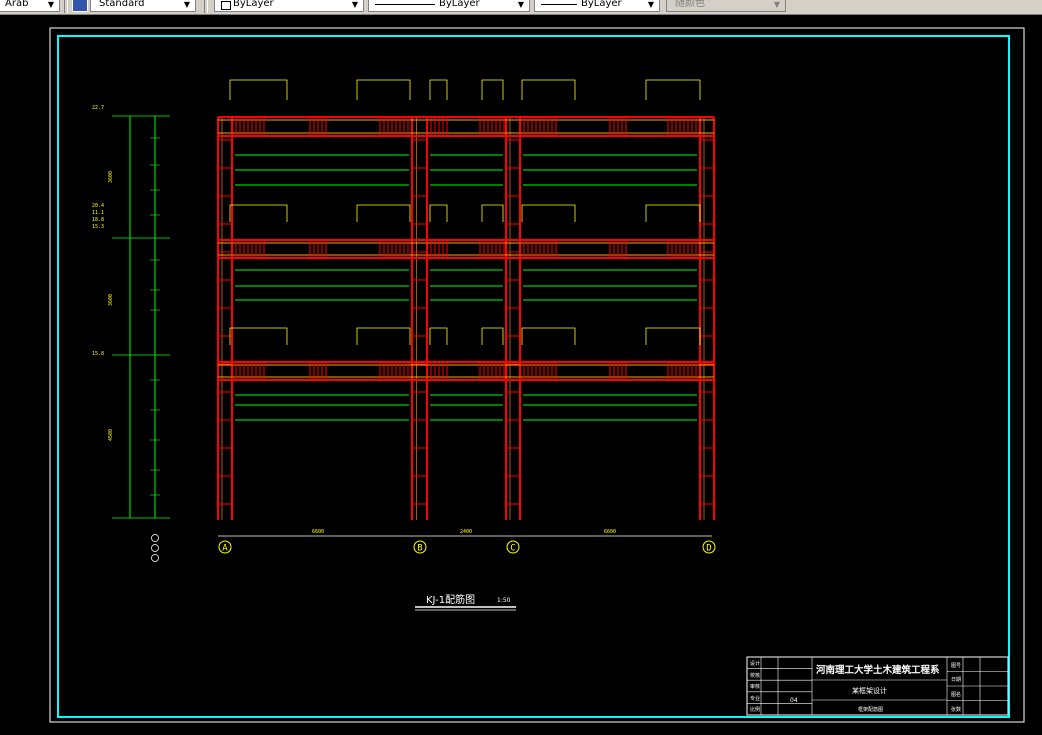 The width and height of the screenshot is (1042, 735). What do you see at coordinates (253, 4) in the screenshot?
I see `layer-color-value: ByLayer` at bounding box center [253, 4].